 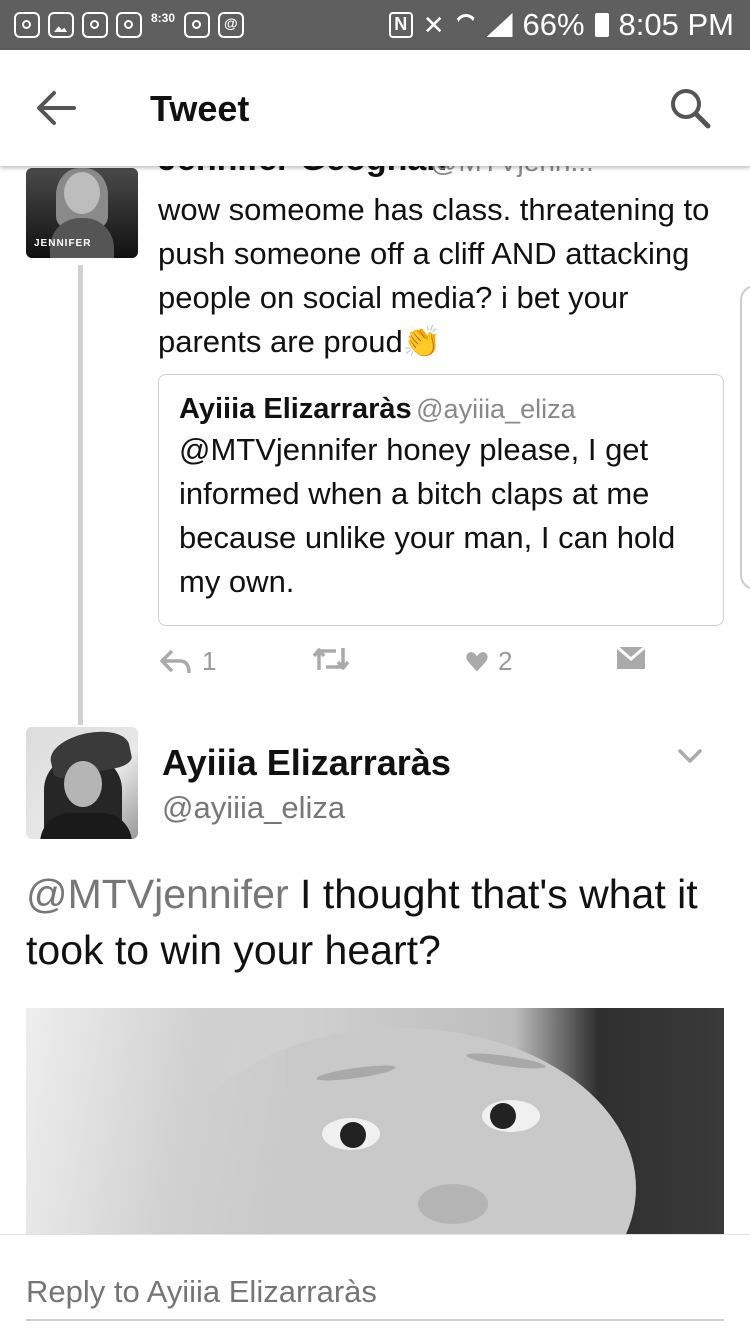 What do you see at coordinates (553, 24) in the screenshot?
I see `battery-percent: 66%` at bounding box center [553, 24].